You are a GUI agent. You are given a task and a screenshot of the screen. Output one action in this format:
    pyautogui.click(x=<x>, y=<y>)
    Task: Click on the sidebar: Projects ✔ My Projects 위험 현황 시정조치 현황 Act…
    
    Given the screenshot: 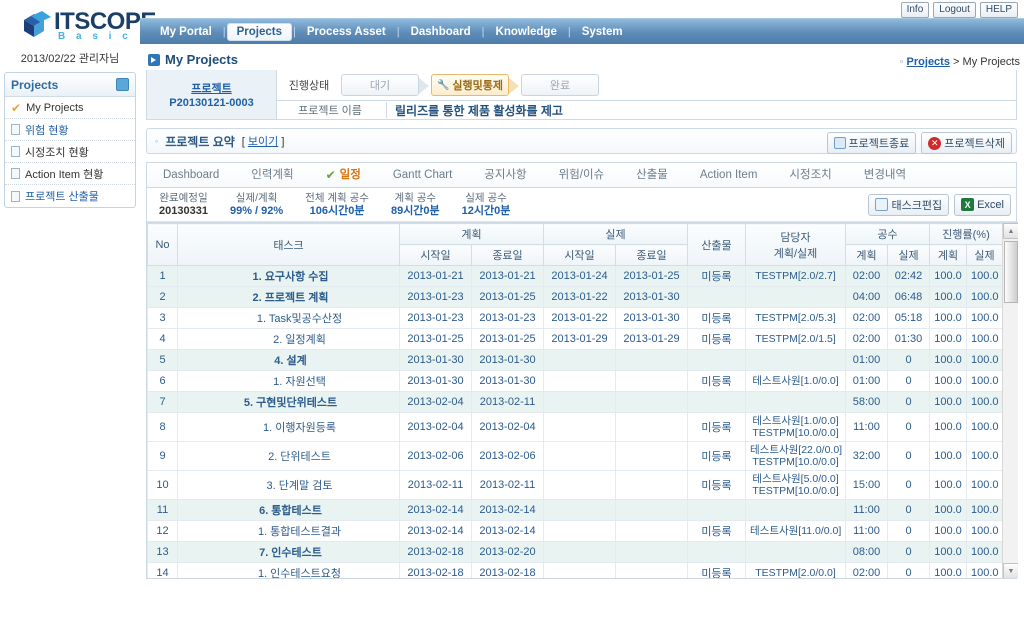 What is the action you would take?
    pyautogui.click(x=70, y=140)
    